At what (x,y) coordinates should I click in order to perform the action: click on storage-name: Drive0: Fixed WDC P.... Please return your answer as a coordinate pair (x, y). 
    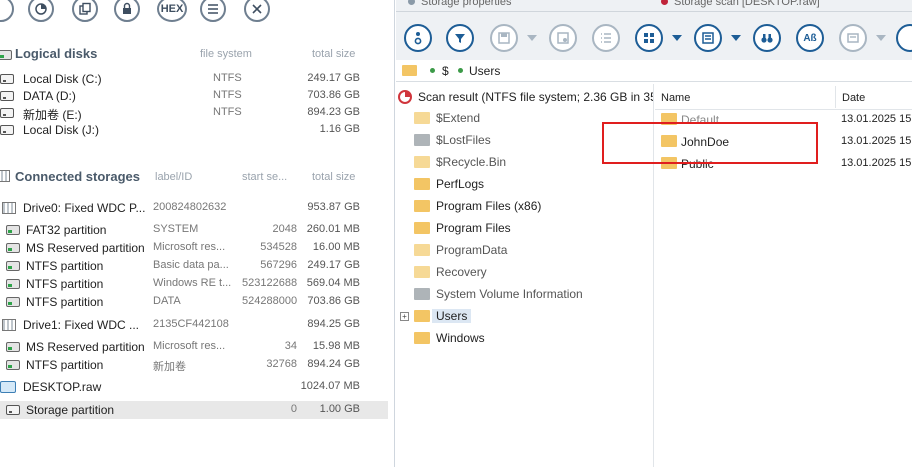
    Looking at the image, I should click on (84, 208).